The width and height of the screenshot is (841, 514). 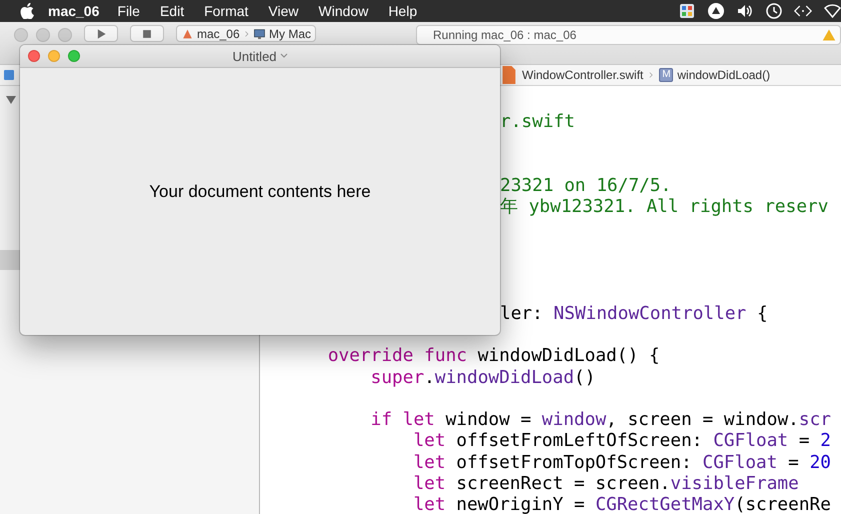 I want to click on breadcrumb-item: WindowController.swift, so click(x=583, y=75).